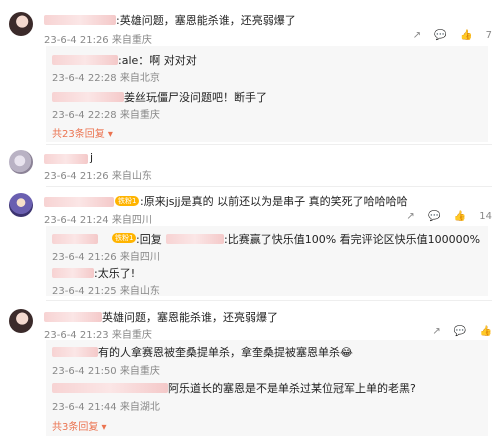 The image size is (500, 440). I want to click on more-replies-link: 共3条回复 ▾, so click(79, 425).